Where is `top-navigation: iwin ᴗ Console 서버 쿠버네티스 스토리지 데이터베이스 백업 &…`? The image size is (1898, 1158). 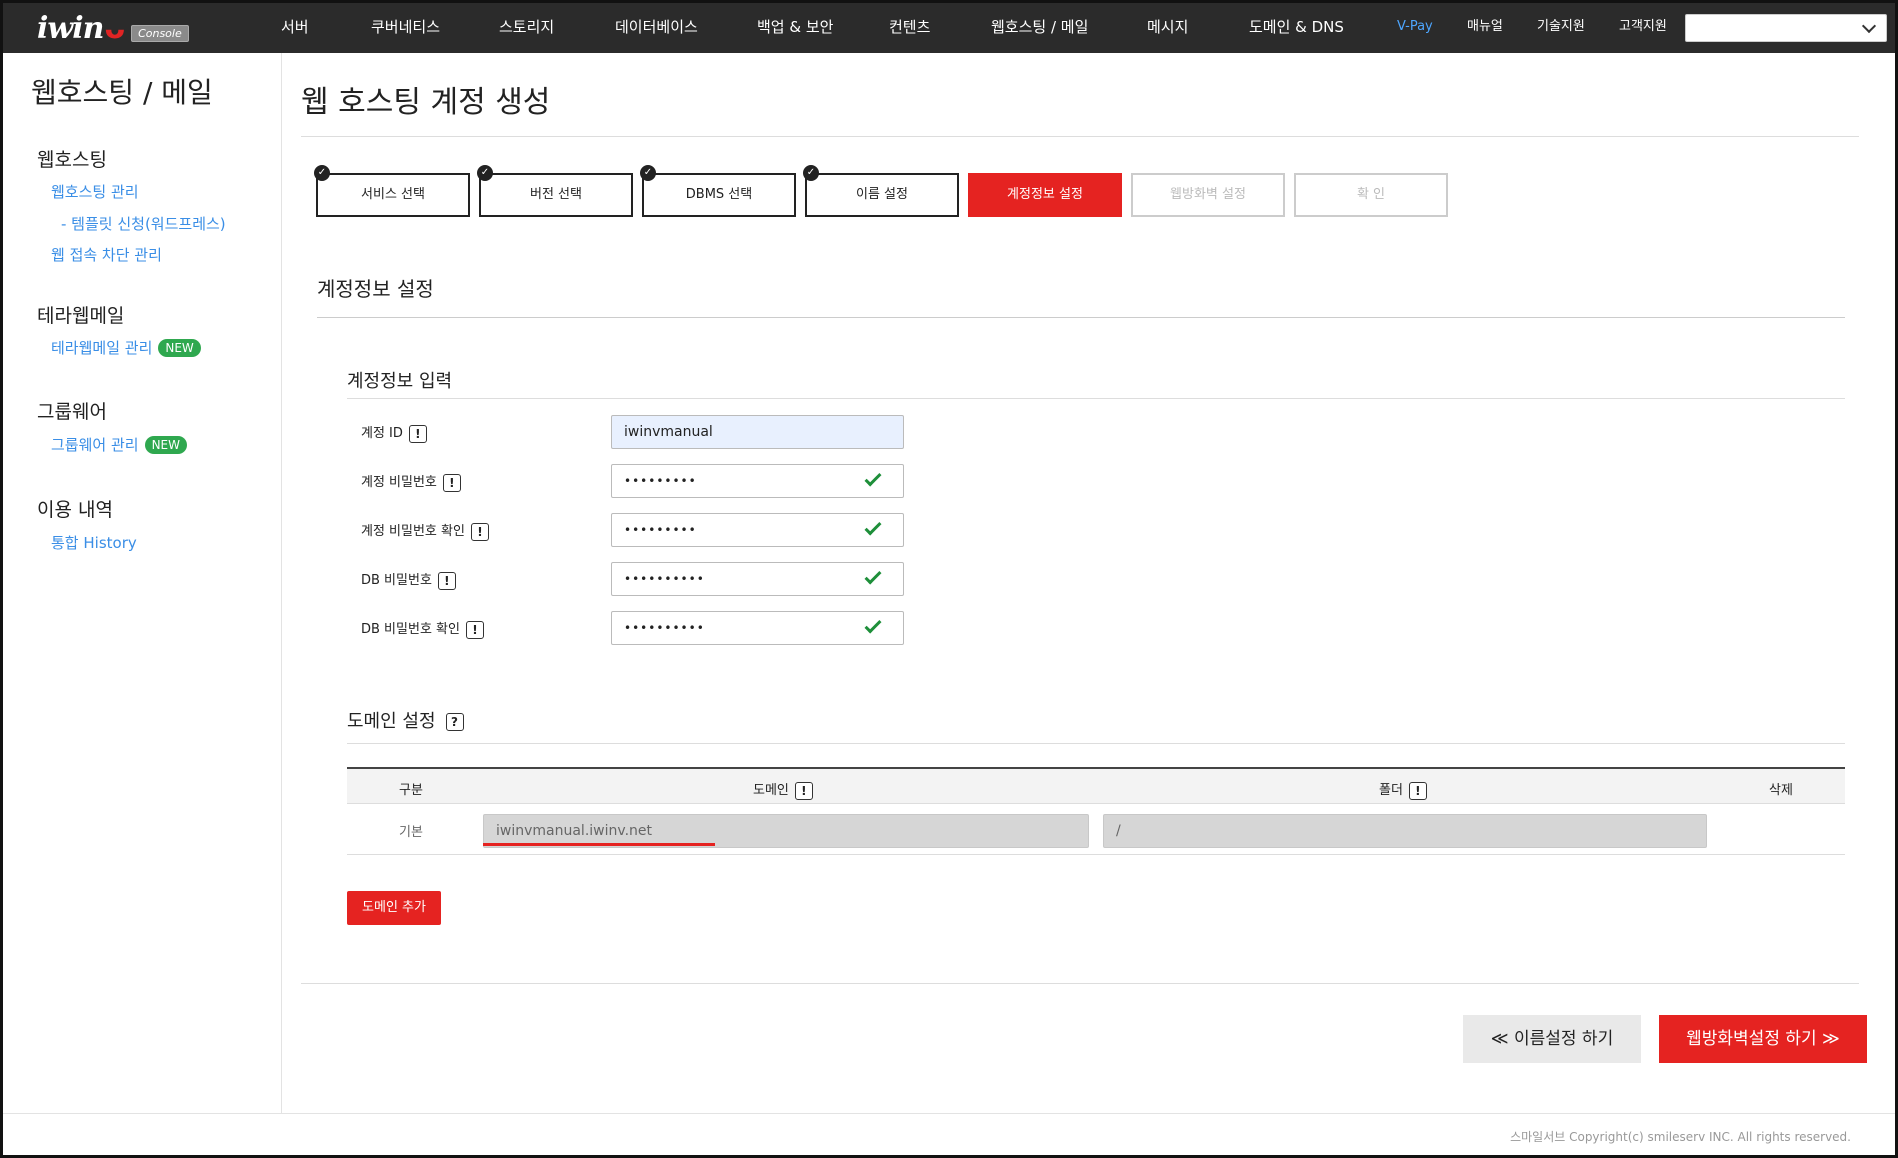 top-navigation: iwin ᴗ Console 서버 쿠버네티스 스토리지 데이터베이스 백업 &… is located at coordinates (949, 28).